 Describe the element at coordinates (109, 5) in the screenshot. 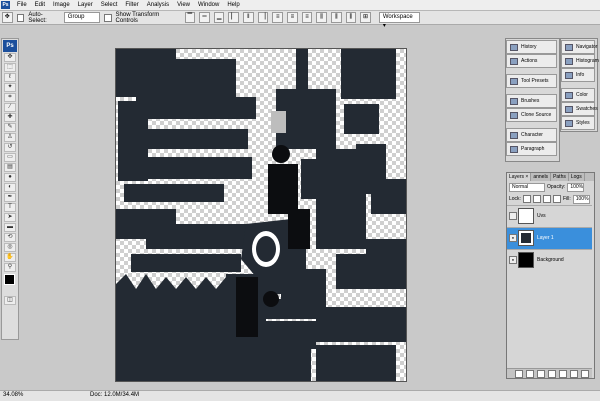

I see `menu-select: Select` at that location.